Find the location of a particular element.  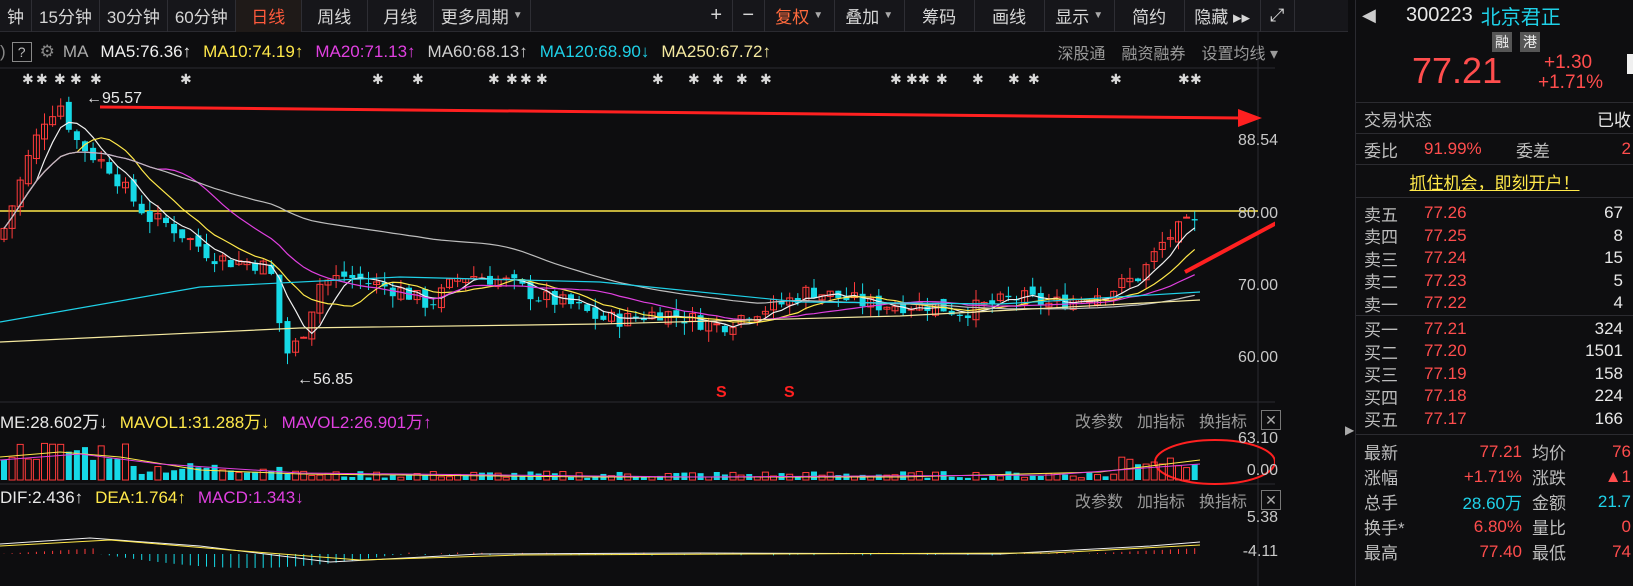

tab-weekly: 周线 is located at coordinates (335, 16).